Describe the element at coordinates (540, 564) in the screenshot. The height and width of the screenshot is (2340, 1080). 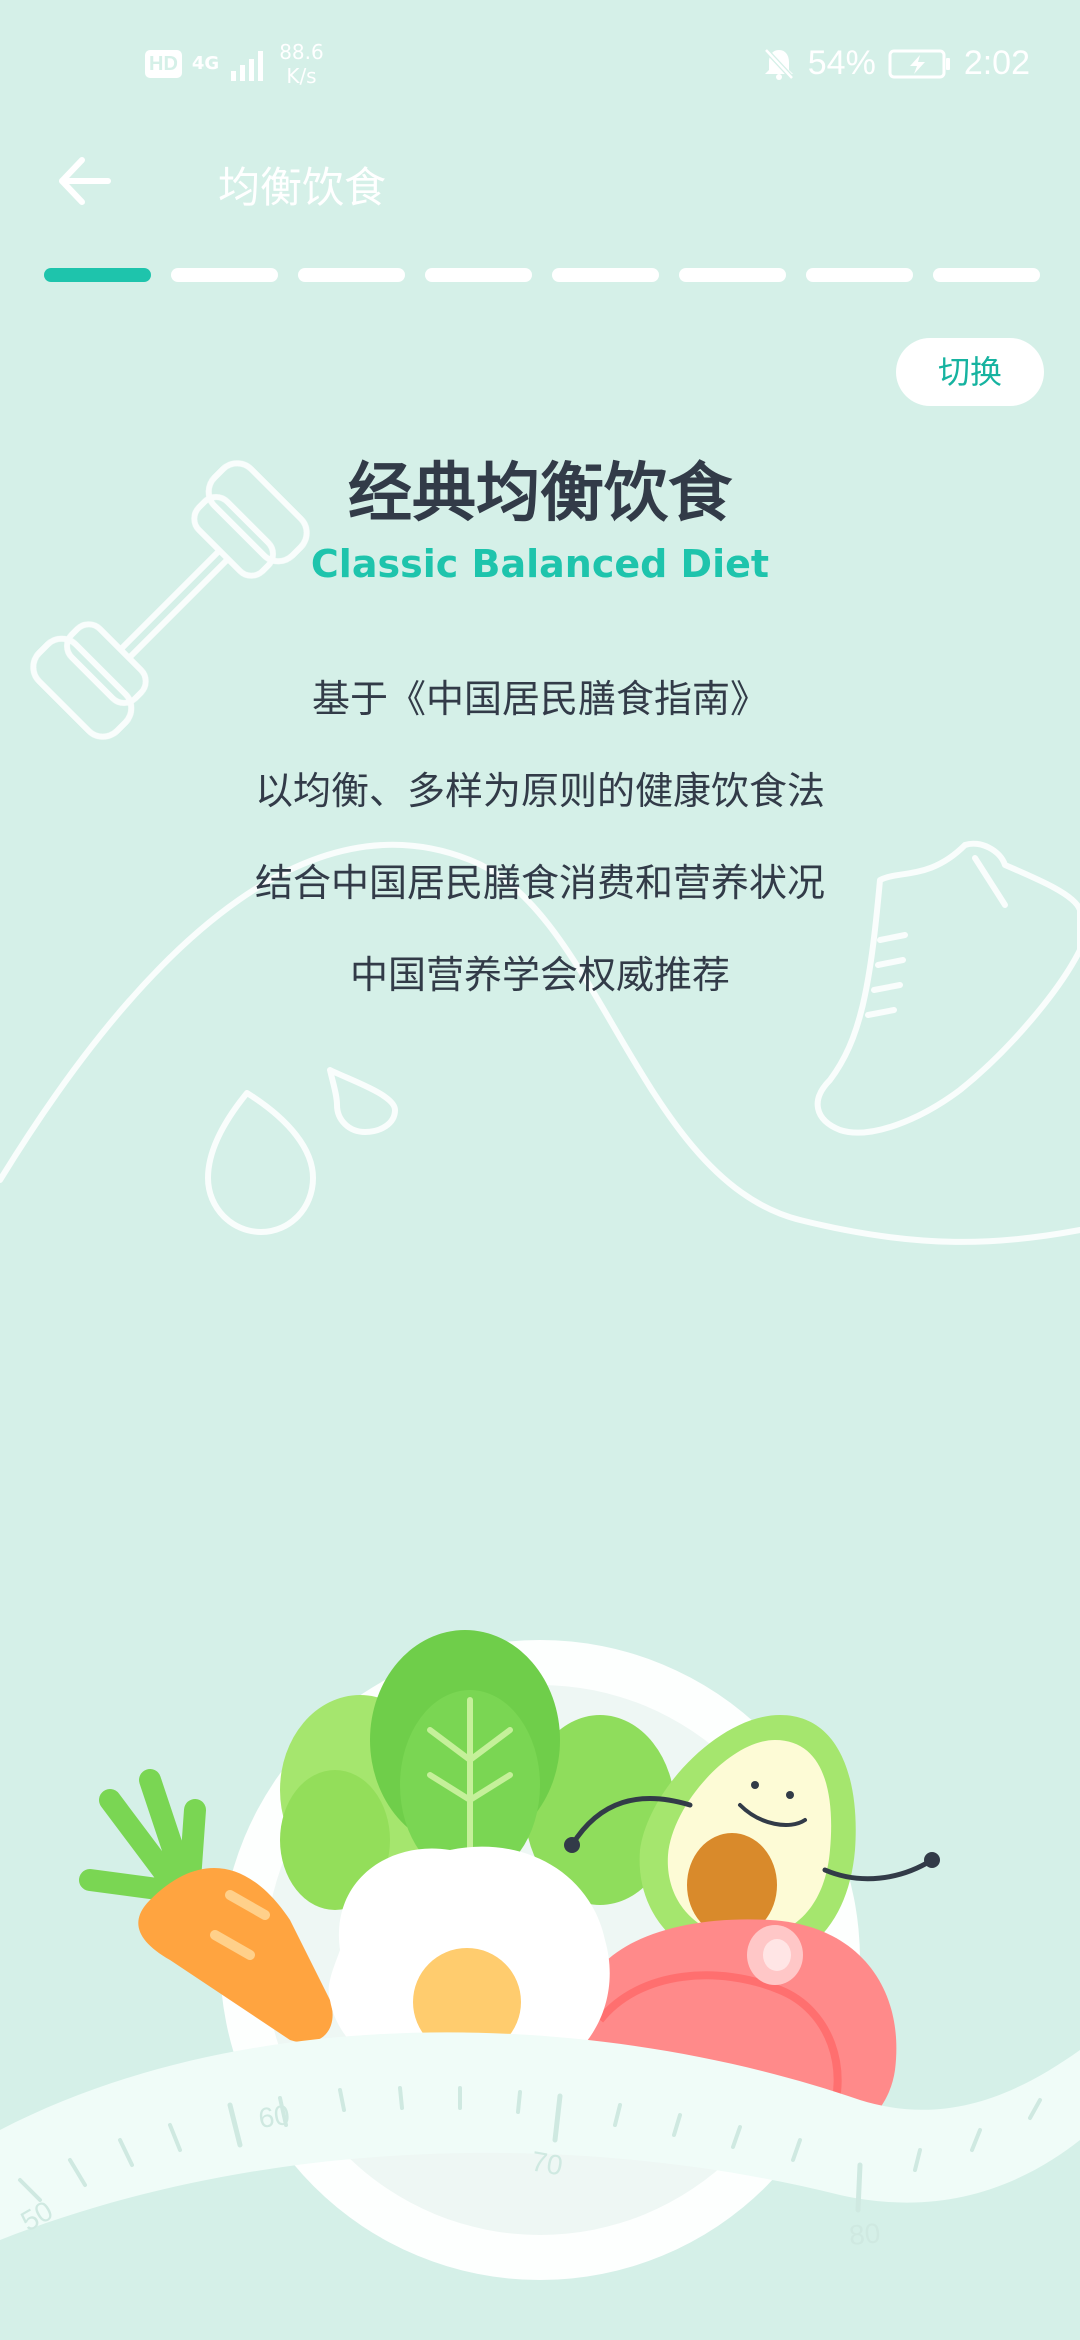
I see `diet-subtitle: Classic Balanced Diet` at that location.